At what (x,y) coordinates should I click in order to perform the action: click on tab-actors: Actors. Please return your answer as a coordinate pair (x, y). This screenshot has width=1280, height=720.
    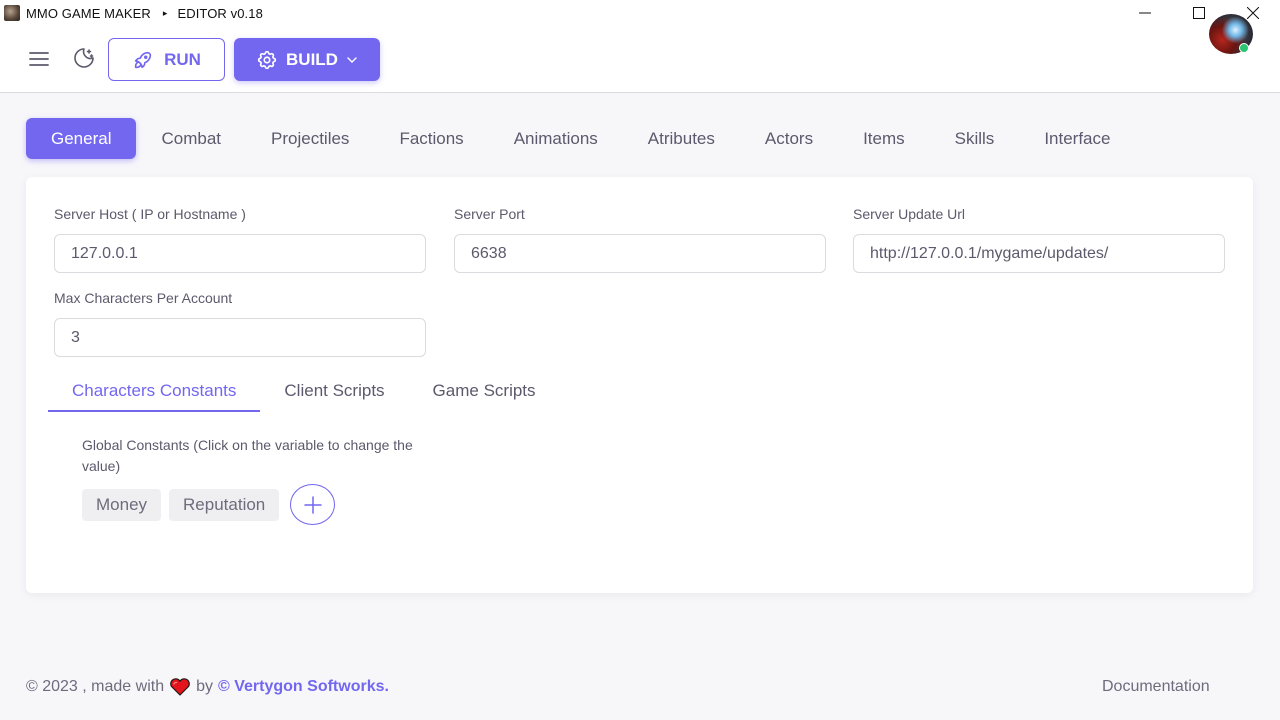
    Looking at the image, I should click on (789, 138).